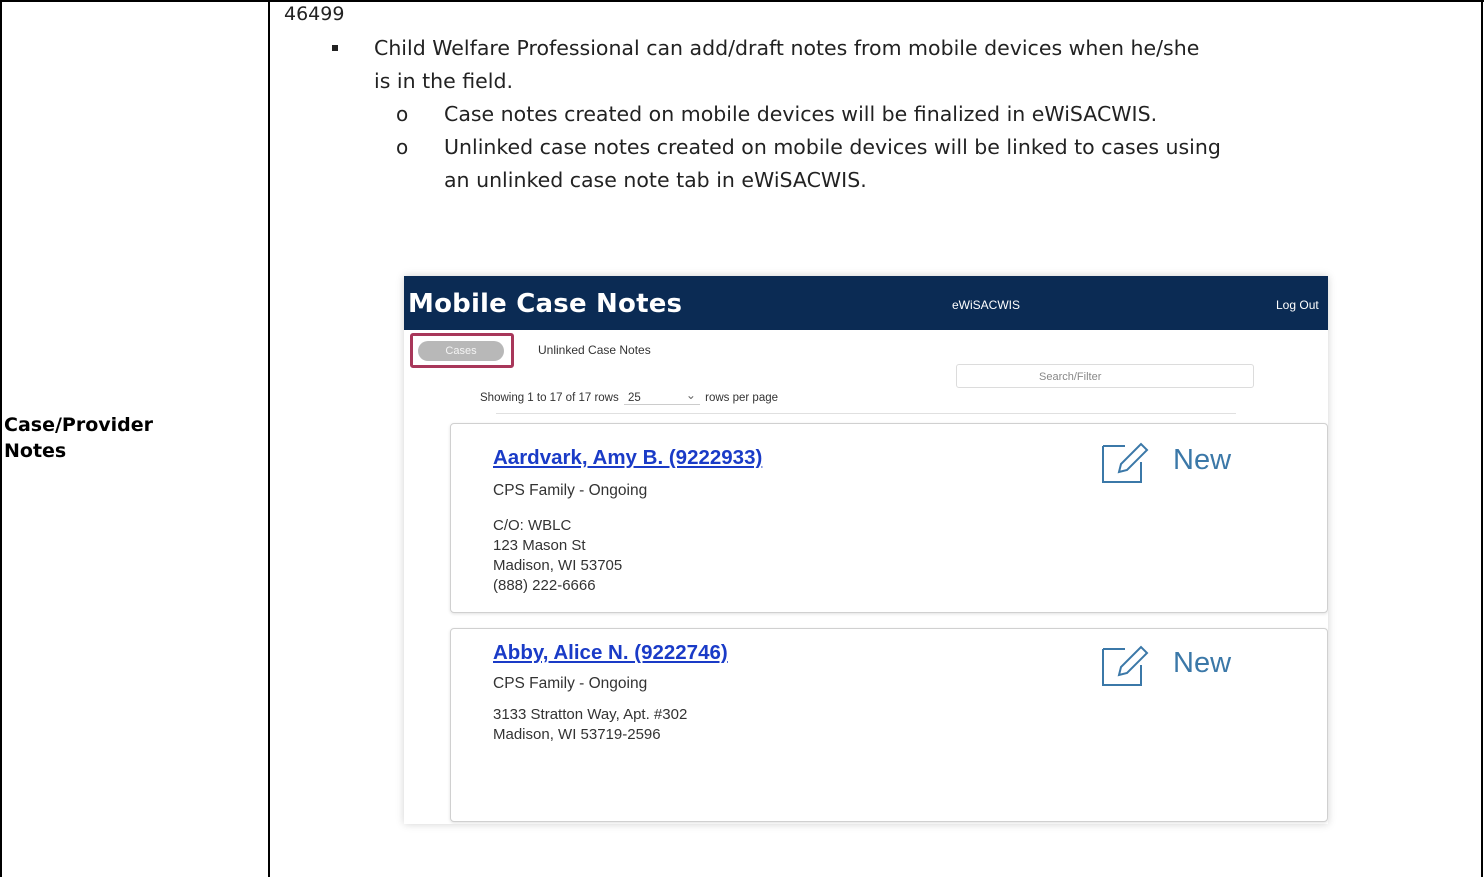 The image size is (1484, 877). What do you see at coordinates (269, 438) in the screenshot?
I see `table-column-divider` at bounding box center [269, 438].